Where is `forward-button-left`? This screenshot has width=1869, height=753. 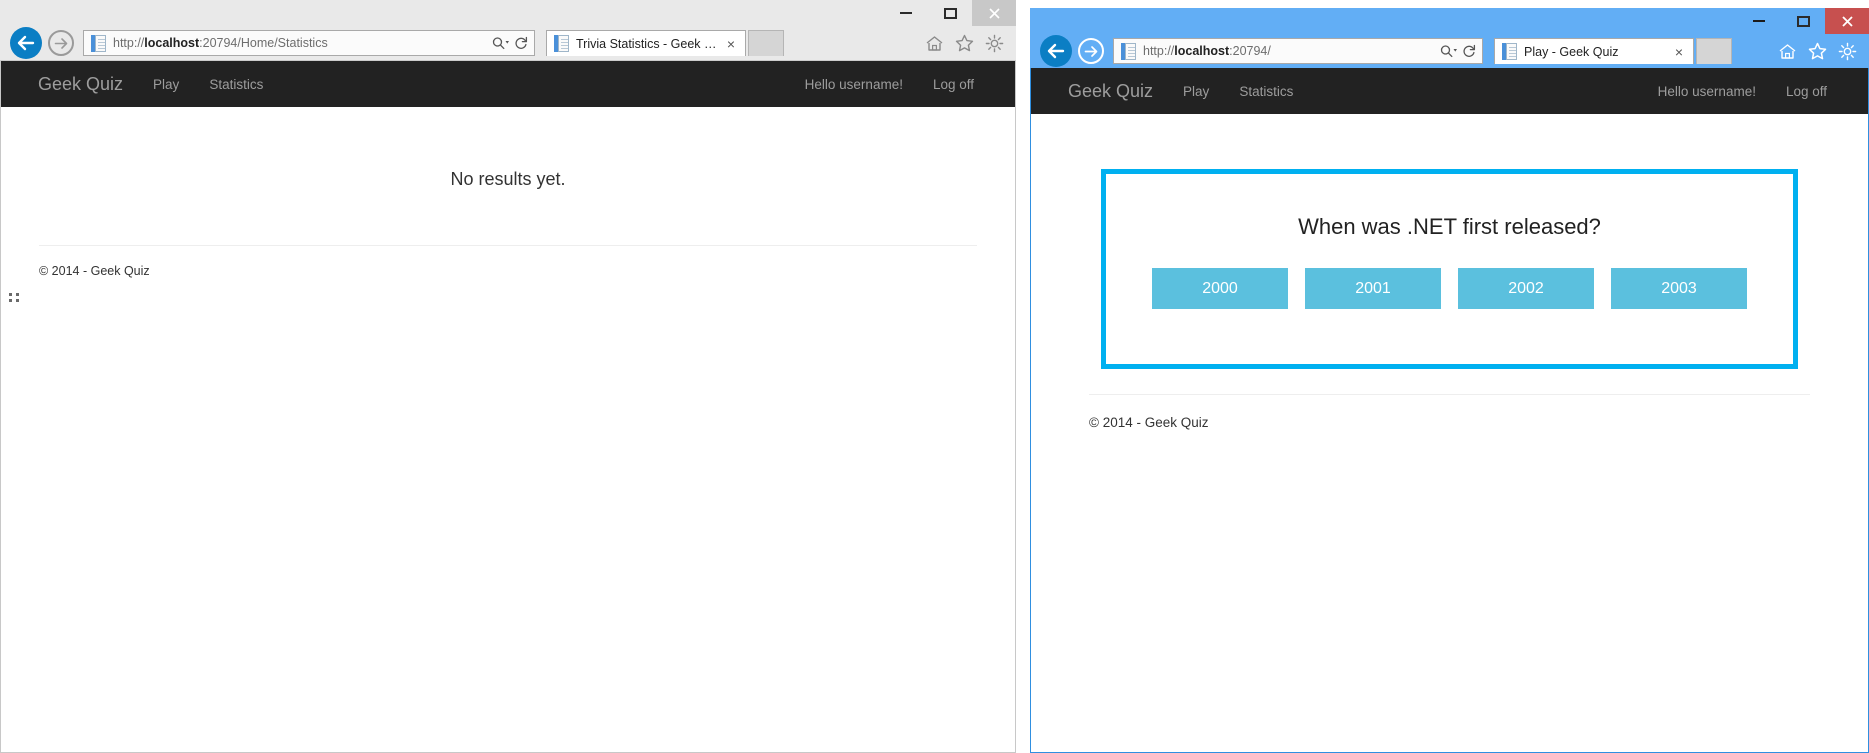 forward-button-left is located at coordinates (61, 43).